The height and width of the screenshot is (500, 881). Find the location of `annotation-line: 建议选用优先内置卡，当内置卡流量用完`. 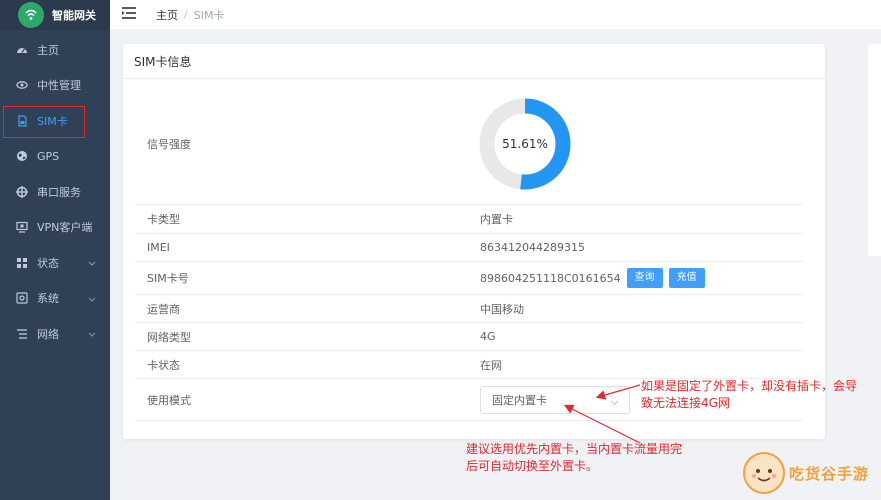

annotation-line: 建议选用优先内置卡，当内置卡流量用完 is located at coordinates (574, 449).